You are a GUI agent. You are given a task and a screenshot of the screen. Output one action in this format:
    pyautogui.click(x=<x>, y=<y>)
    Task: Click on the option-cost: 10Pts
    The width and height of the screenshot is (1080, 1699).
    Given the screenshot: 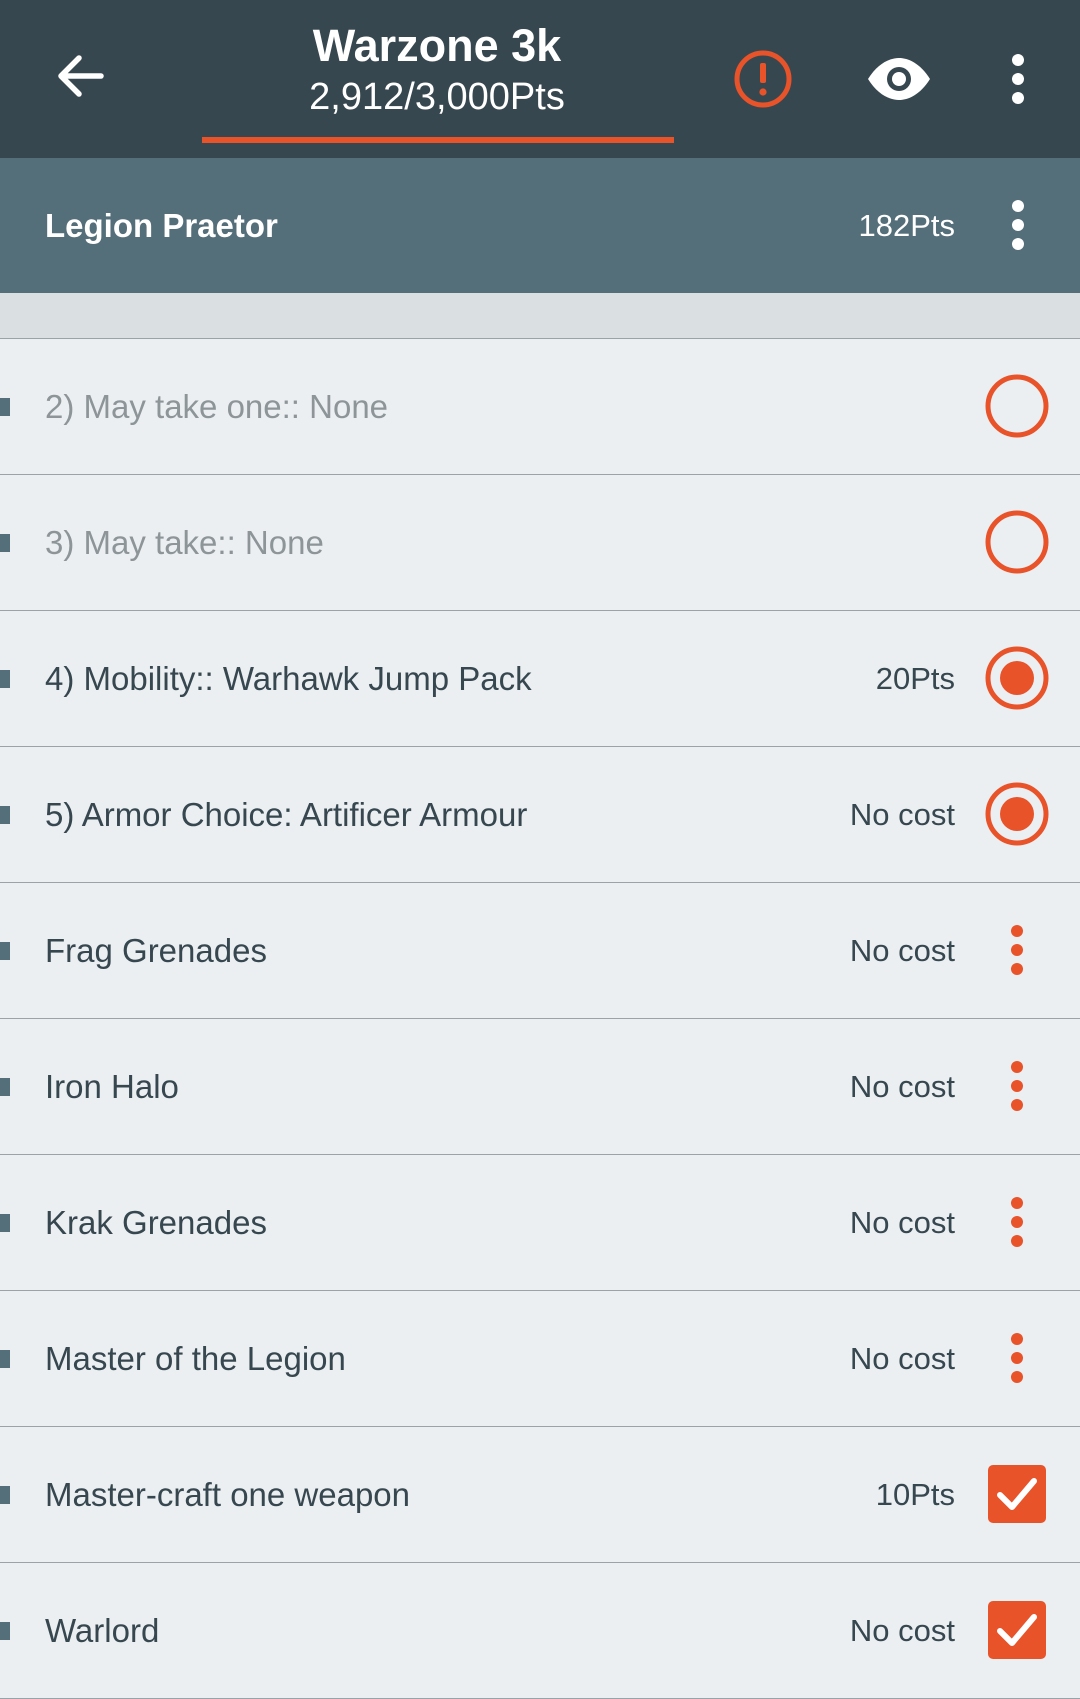 What is the action you would take?
    pyautogui.click(x=915, y=1494)
    